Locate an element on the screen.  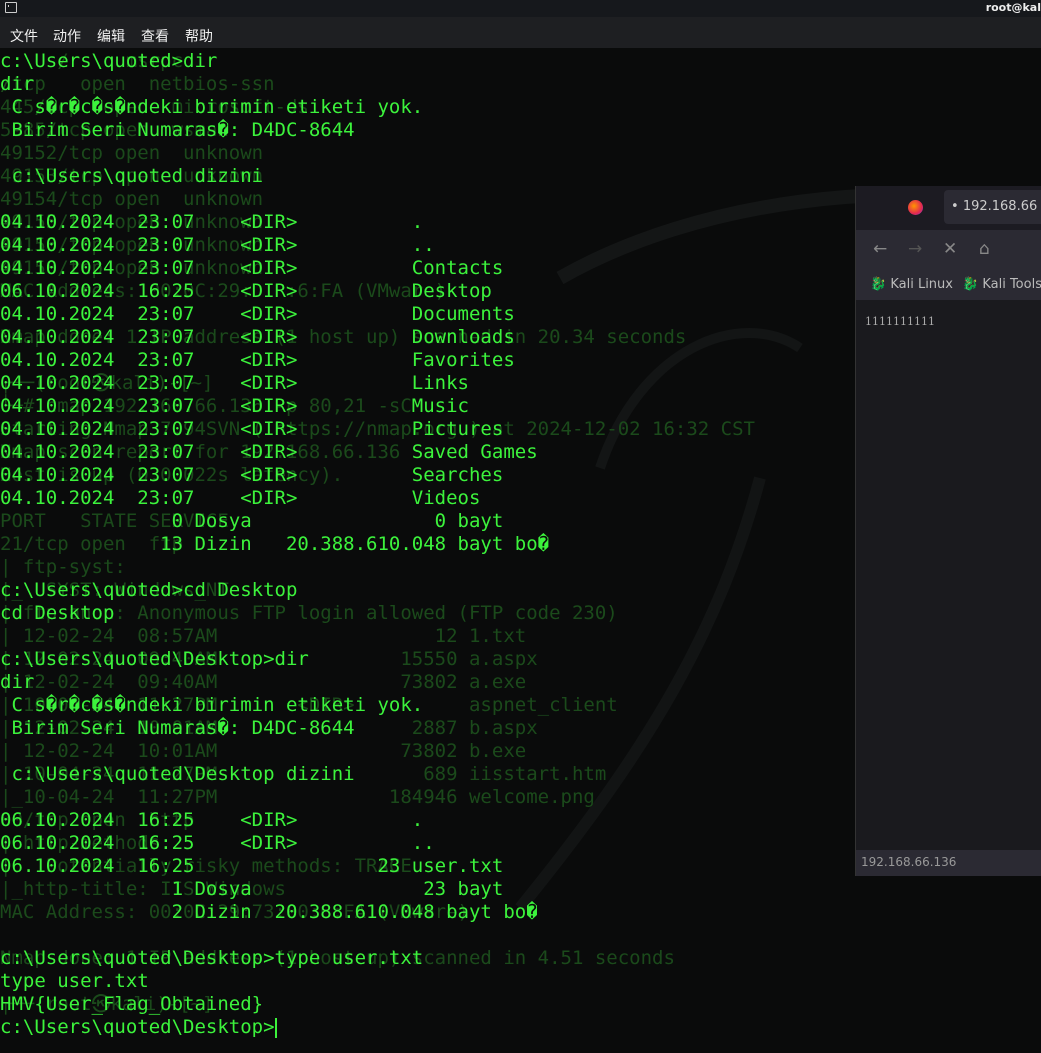
background-line: /tcp open netbios-ssn is located at coordinates (137, 84).